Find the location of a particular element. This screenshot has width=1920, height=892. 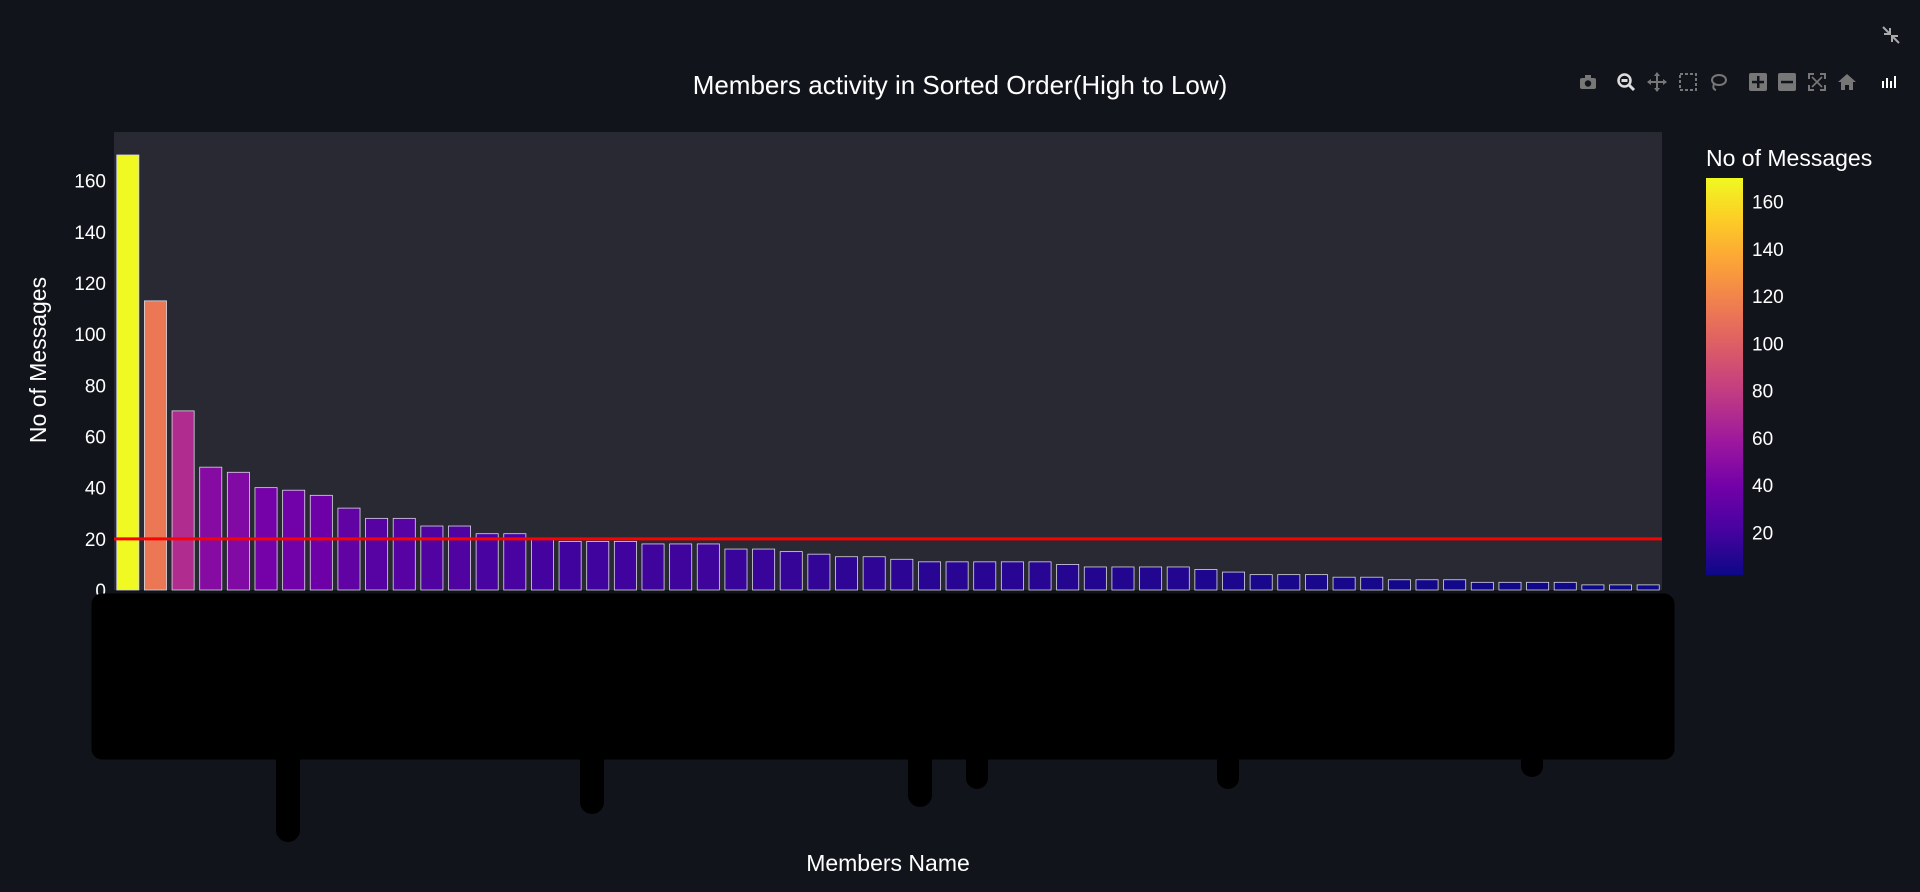

y-tick-label: 120 is located at coordinates (90, 284).